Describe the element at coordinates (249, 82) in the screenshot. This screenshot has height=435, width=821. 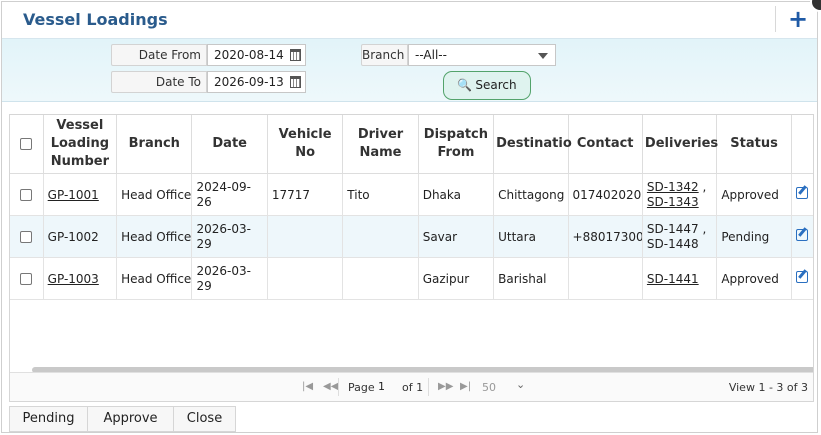
I see `date-to-value: 2026-09-13` at that location.